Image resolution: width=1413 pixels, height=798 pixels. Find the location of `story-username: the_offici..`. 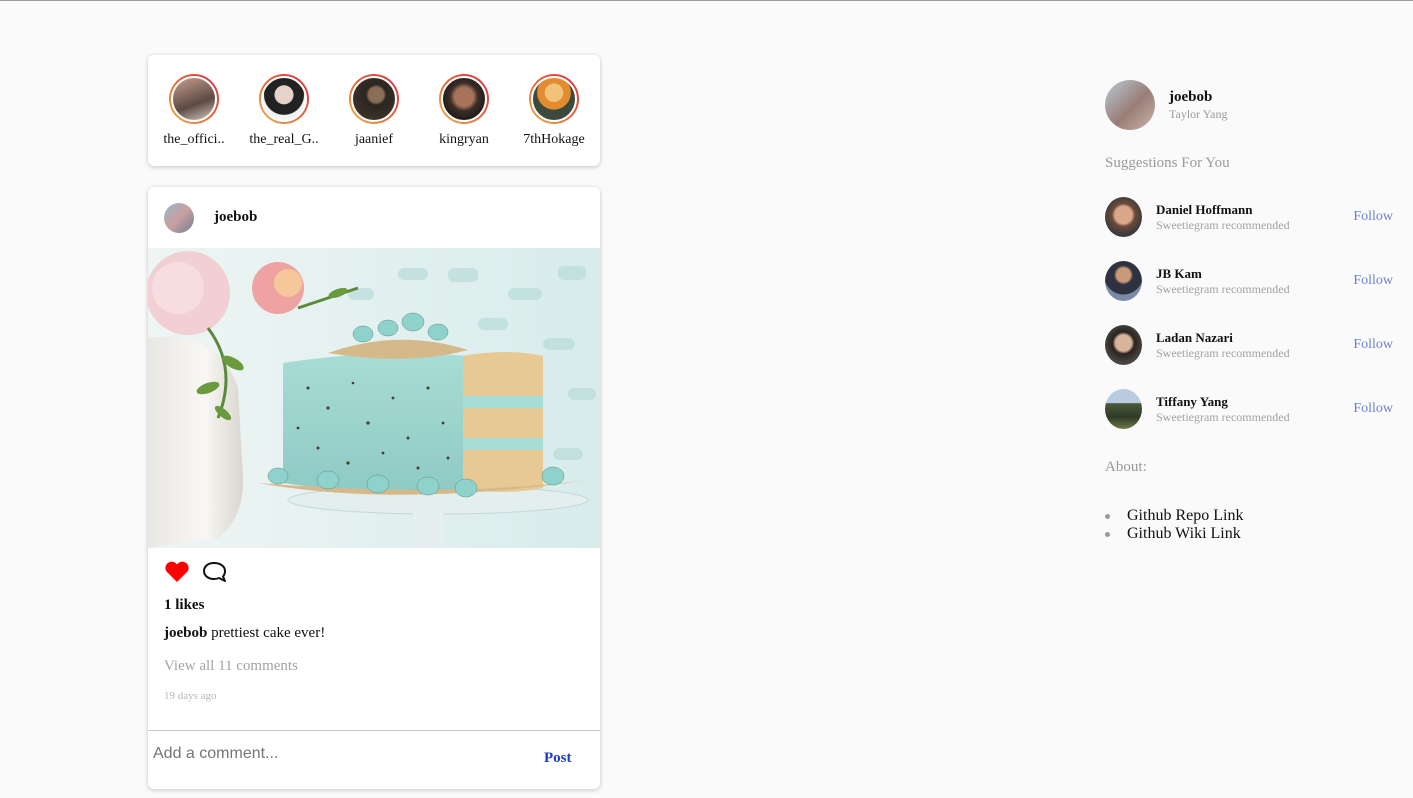

story-username: the_offici.. is located at coordinates (194, 139).